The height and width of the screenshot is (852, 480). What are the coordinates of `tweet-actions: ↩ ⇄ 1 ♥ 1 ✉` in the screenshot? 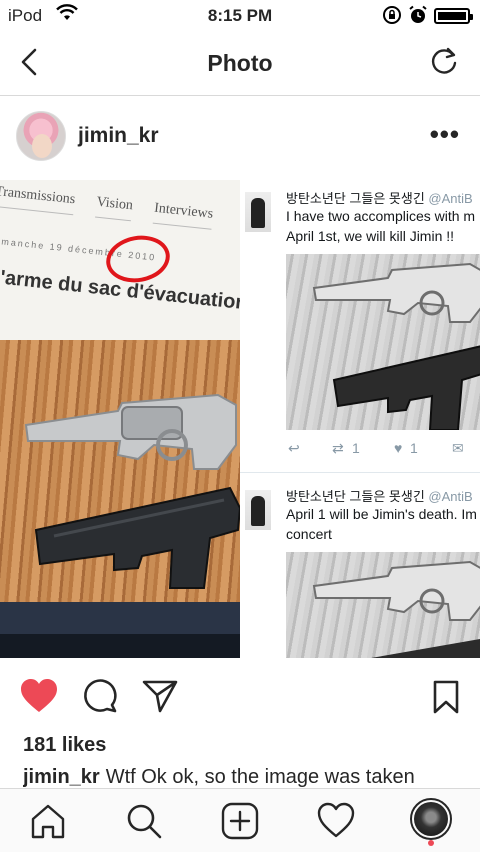 It's located at (383, 451).